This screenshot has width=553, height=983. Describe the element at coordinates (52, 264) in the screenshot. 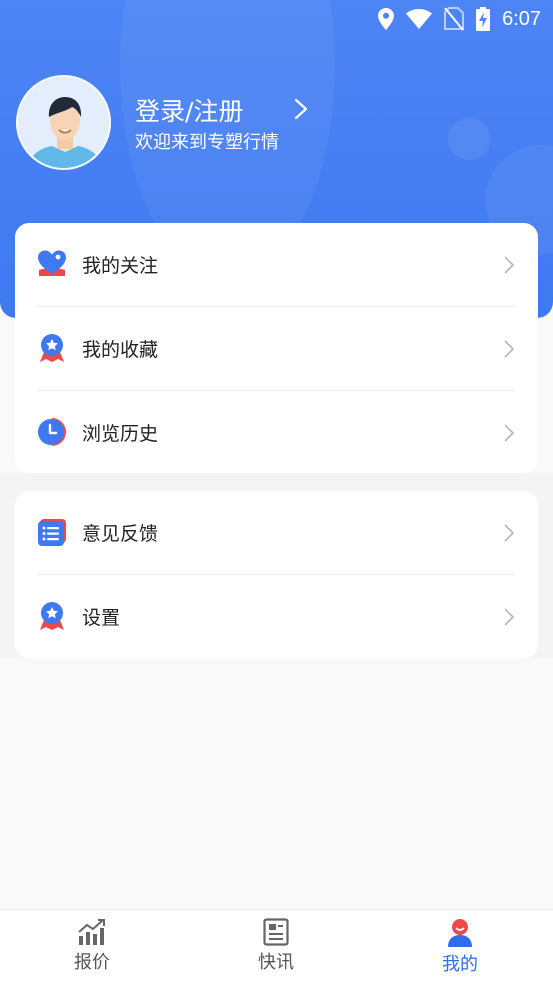

I see `heart-follow-icon` at that location.